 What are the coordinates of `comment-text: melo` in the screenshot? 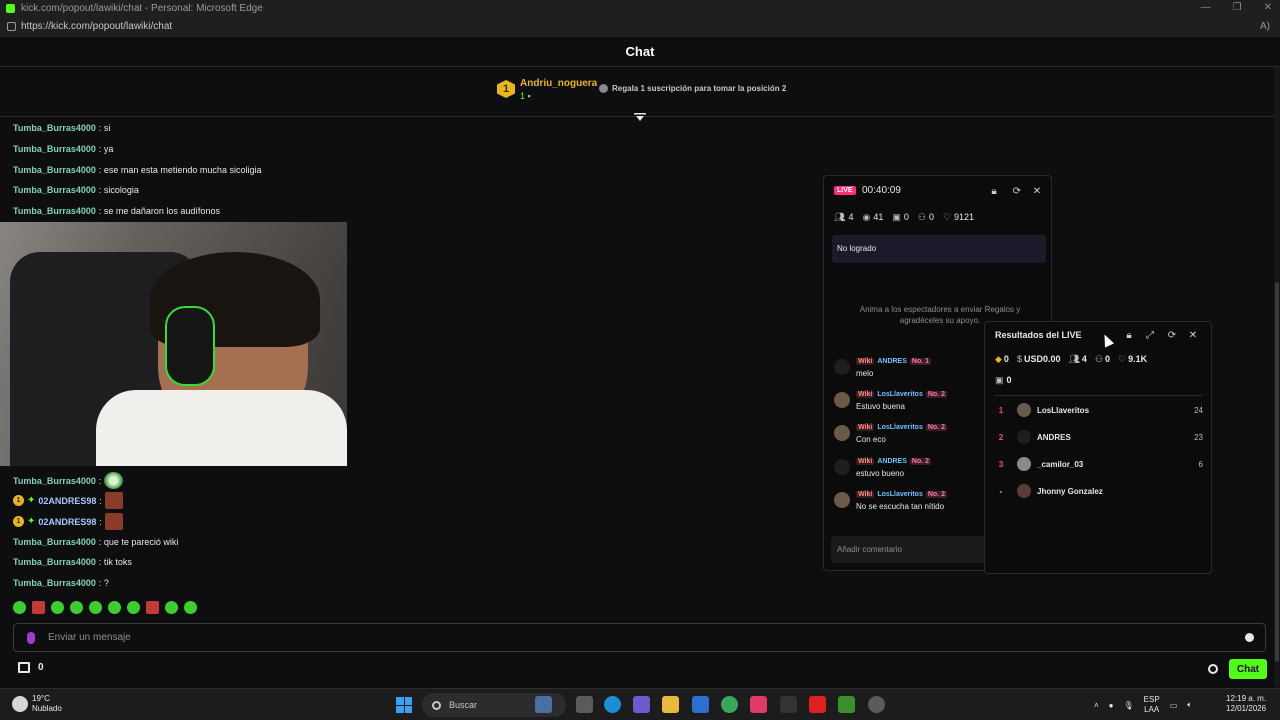 It's located at (865, 373).